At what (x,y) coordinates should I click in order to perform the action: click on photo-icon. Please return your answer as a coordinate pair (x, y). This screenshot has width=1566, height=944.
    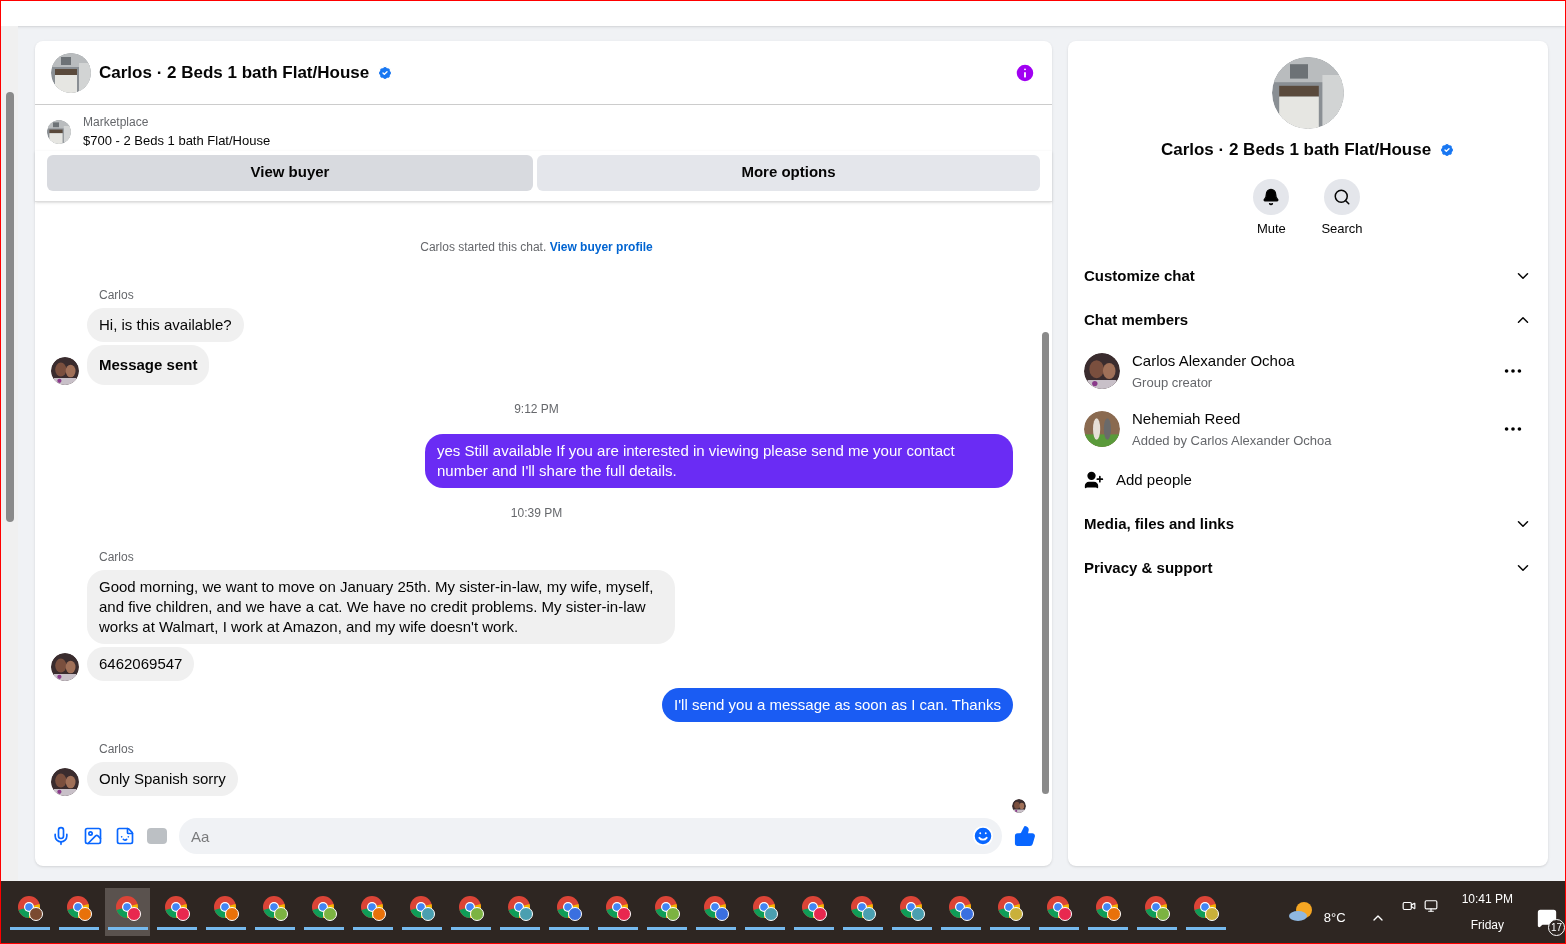
    Looking at the image, I should click on (93, 836).